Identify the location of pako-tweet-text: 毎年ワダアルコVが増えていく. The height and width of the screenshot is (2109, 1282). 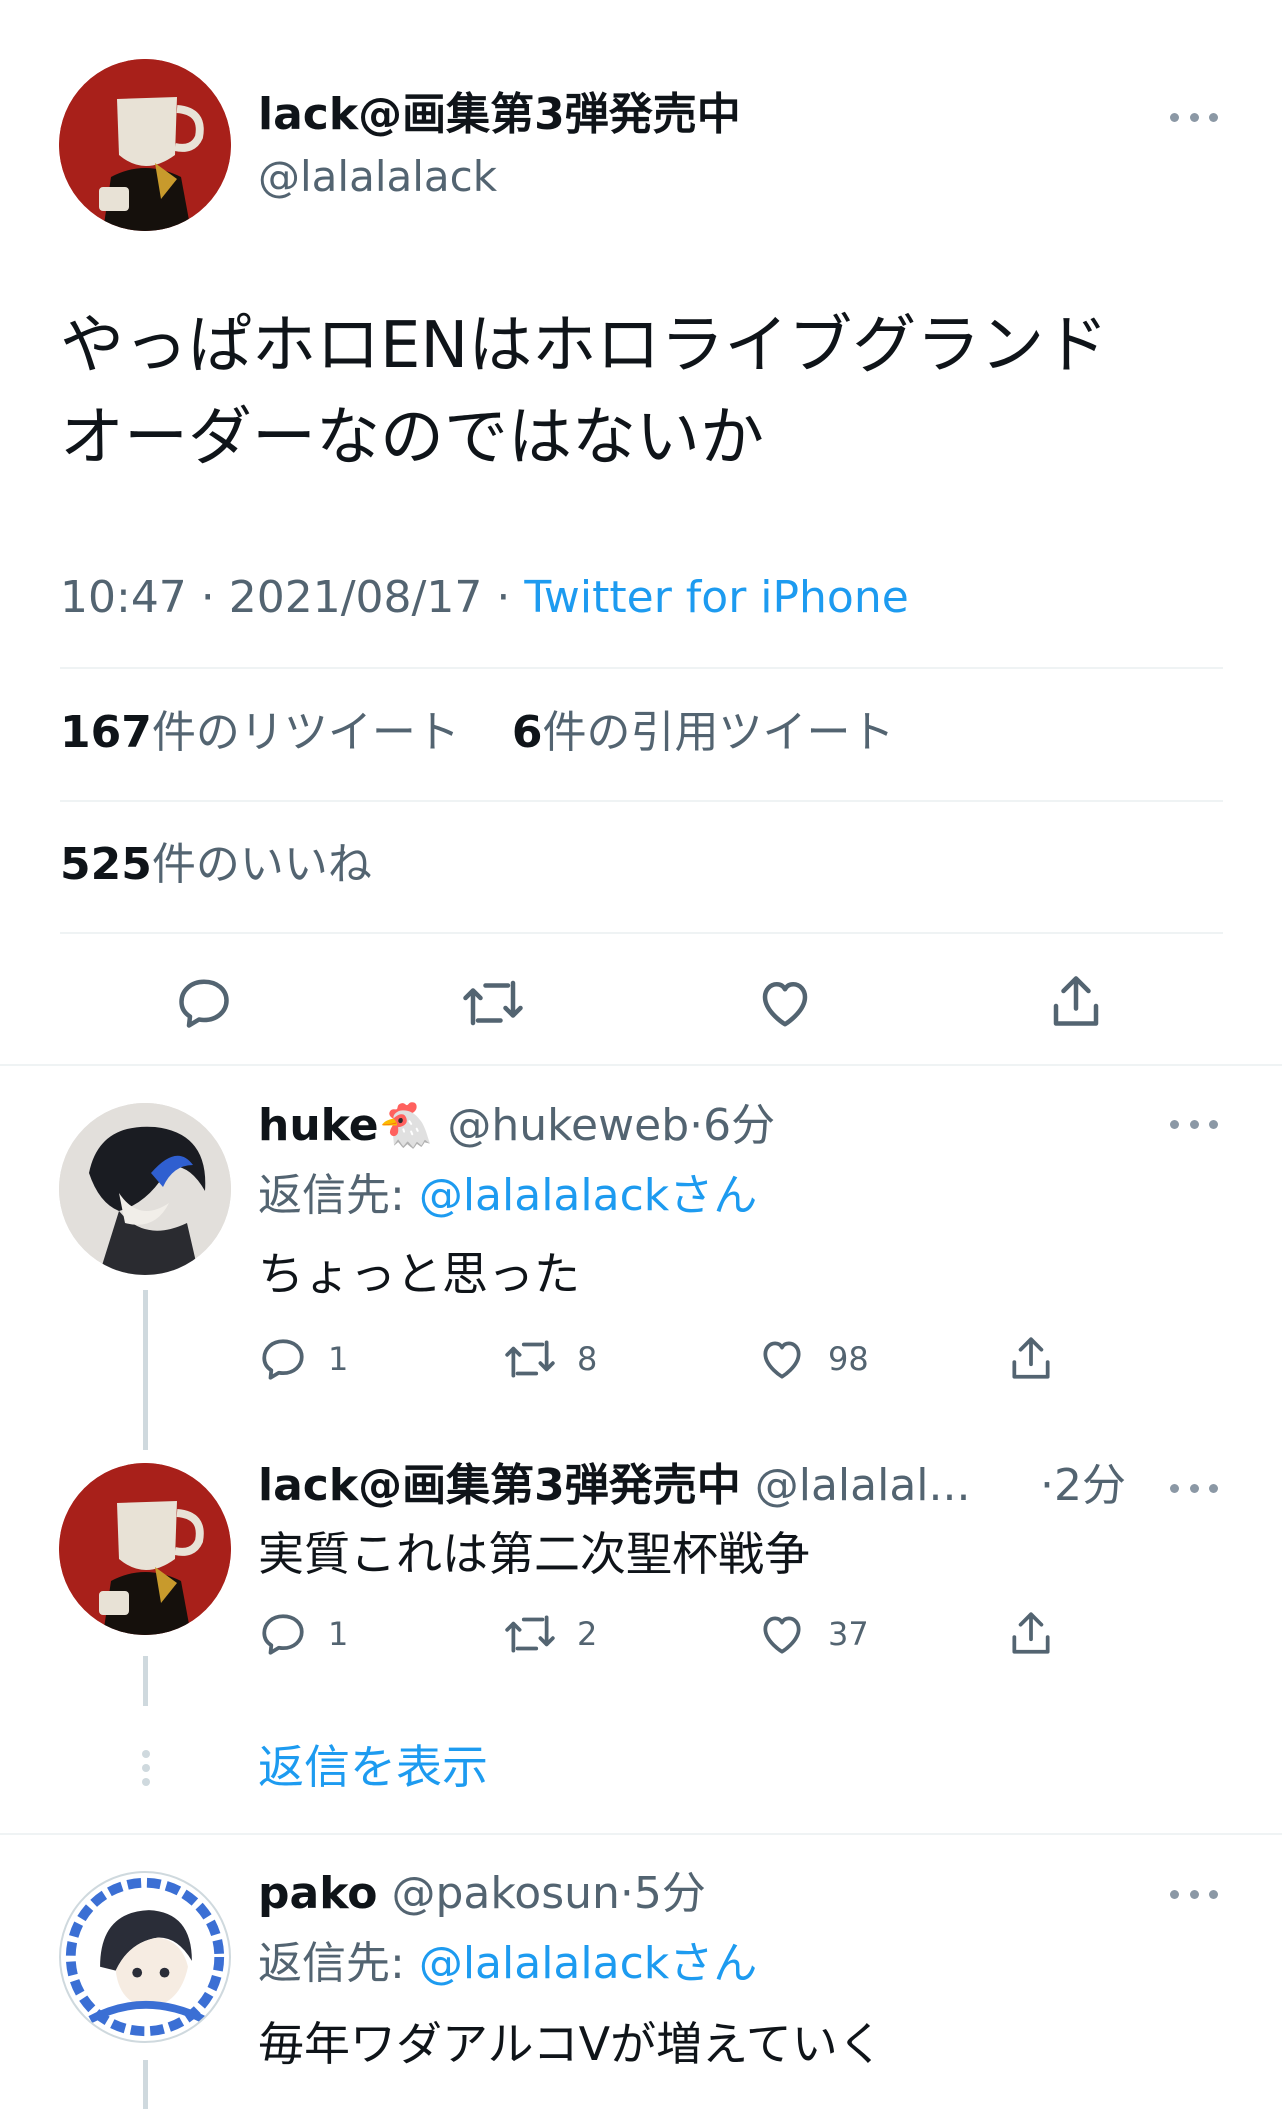
(571, 2044).